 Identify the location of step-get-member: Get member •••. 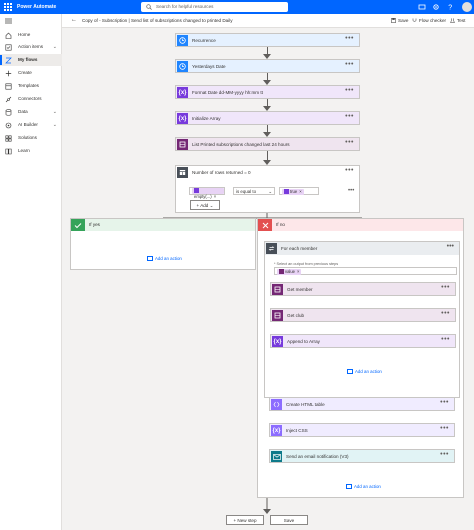
(363, 289).